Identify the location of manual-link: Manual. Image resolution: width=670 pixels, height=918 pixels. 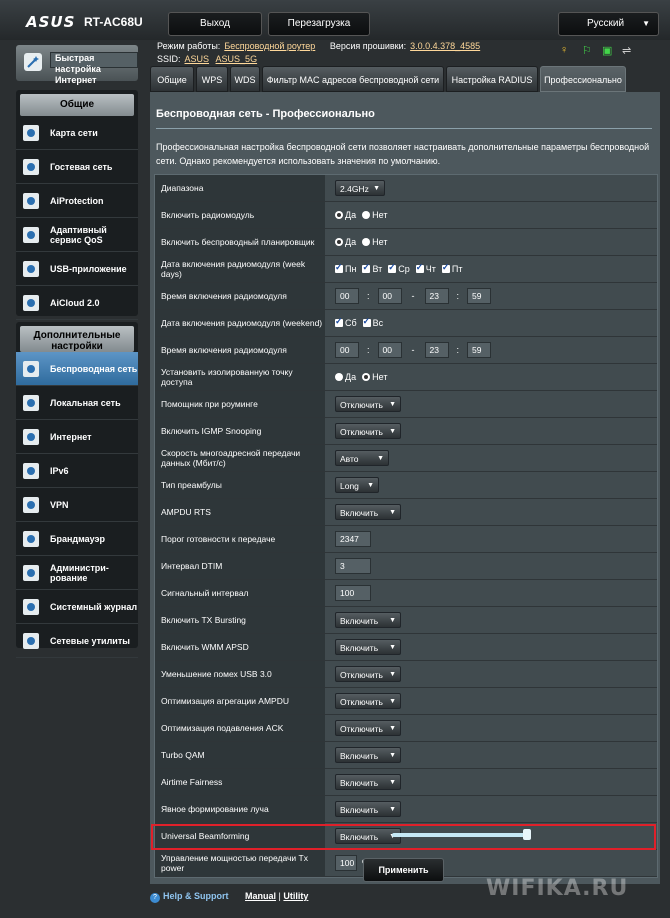
(260, 896).